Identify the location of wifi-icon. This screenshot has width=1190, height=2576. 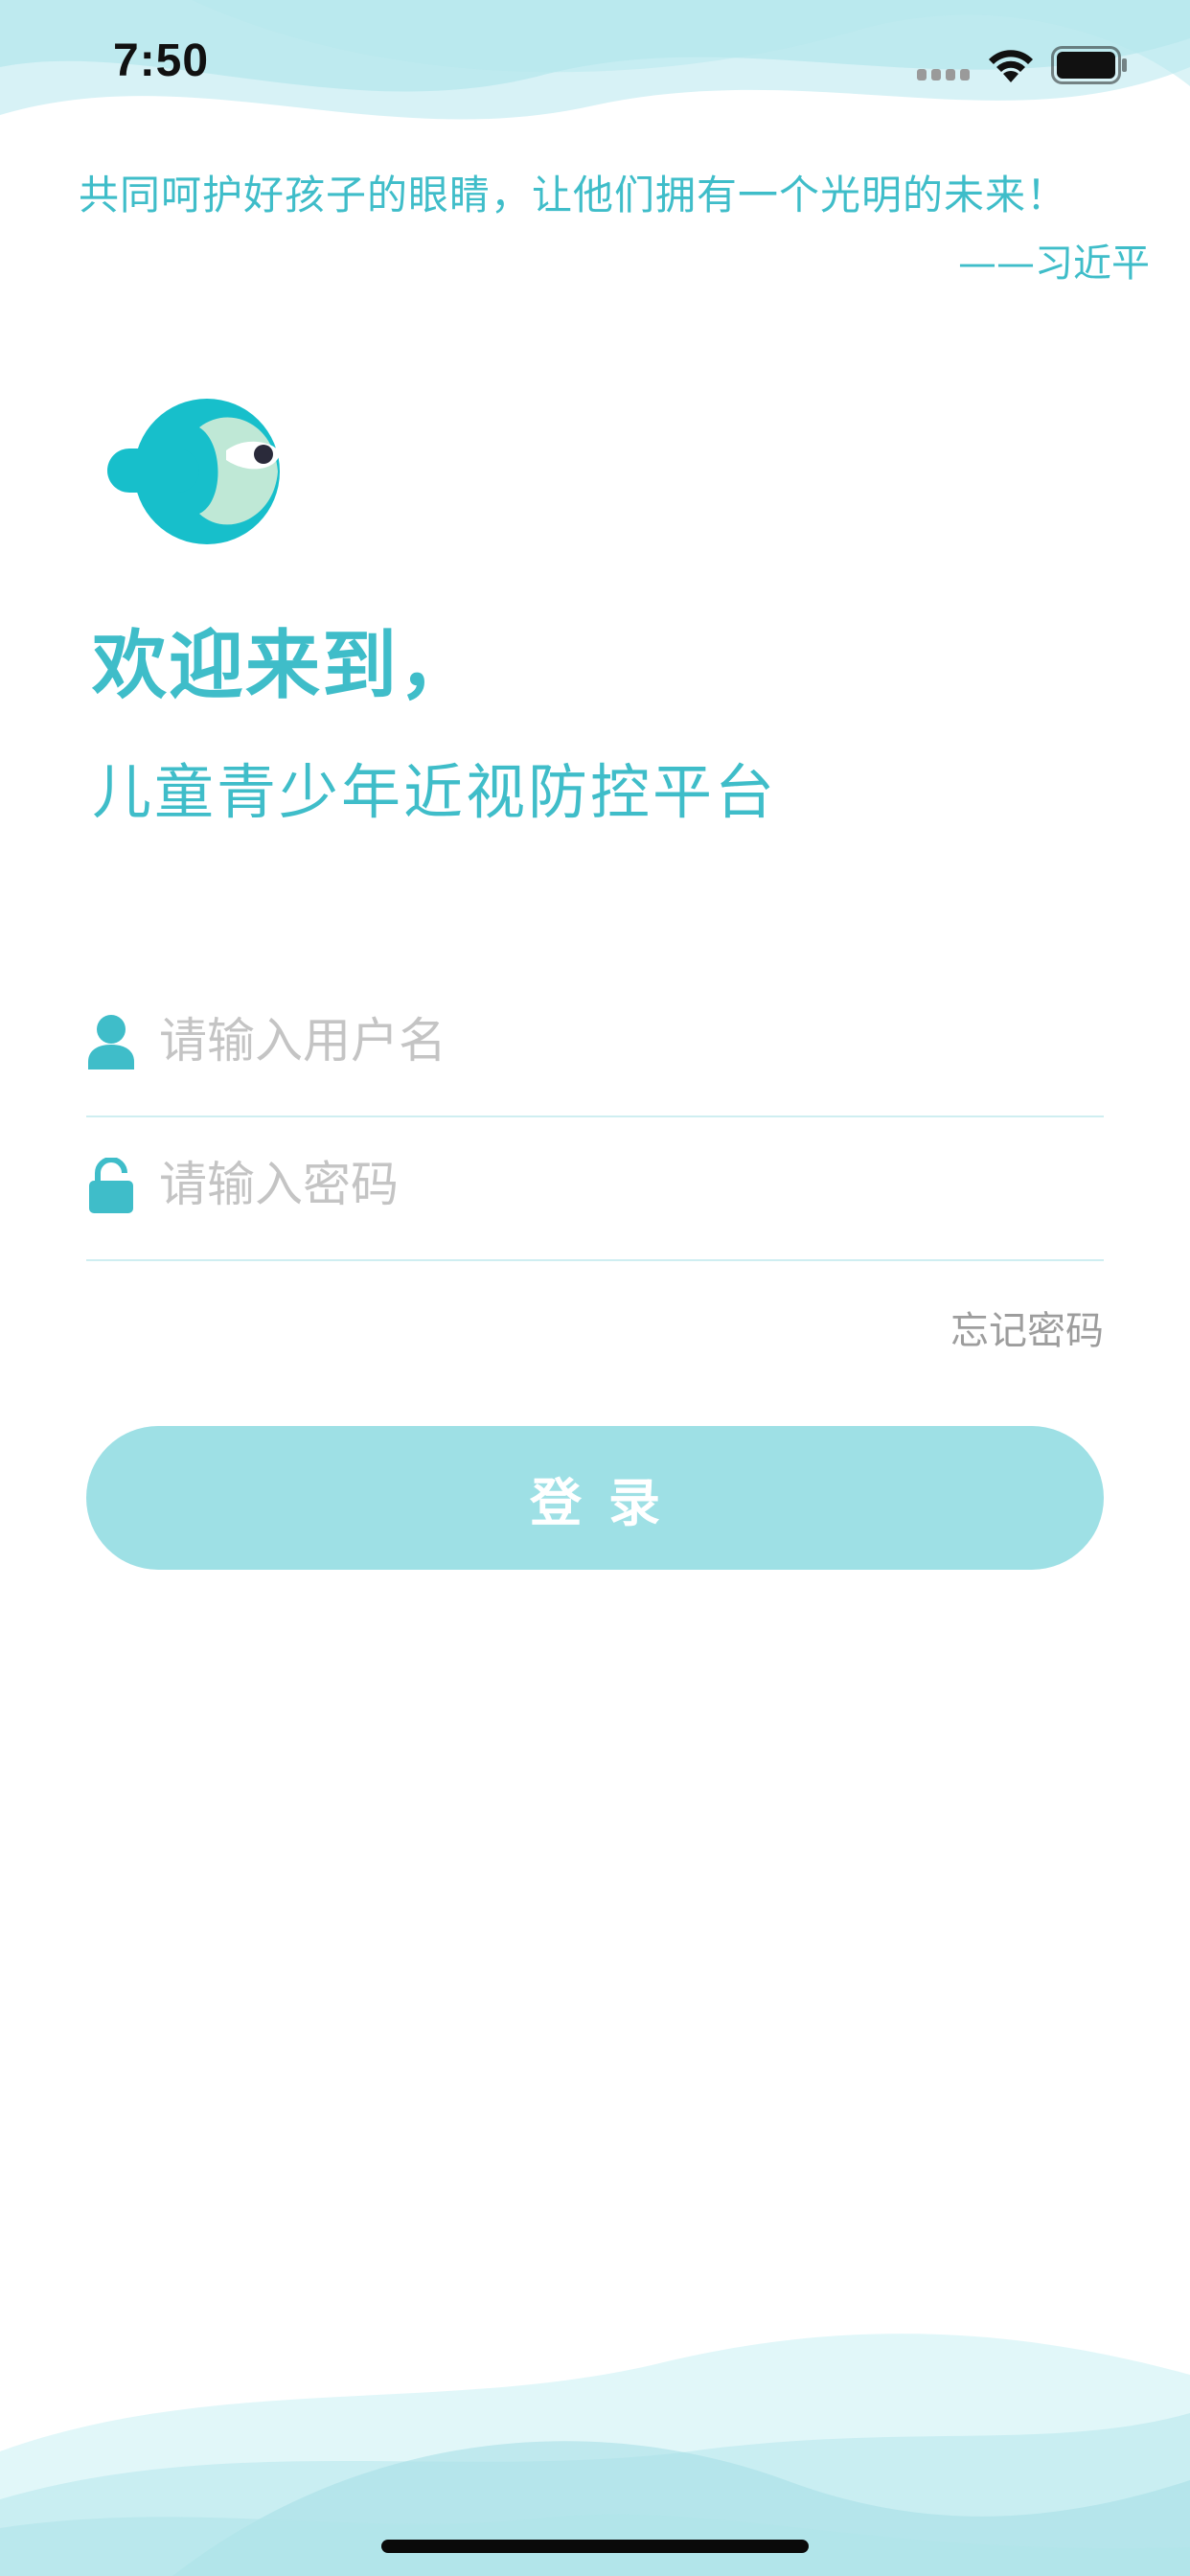
(1011, 66).